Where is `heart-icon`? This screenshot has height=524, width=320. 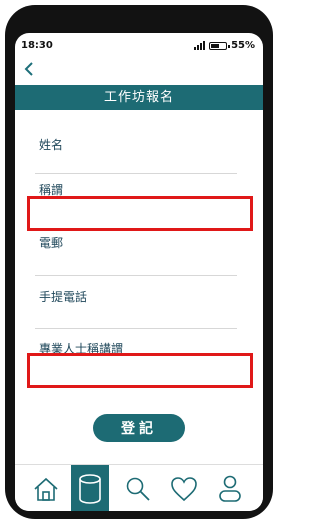 heart-icon is located at coordinates (184, 488).